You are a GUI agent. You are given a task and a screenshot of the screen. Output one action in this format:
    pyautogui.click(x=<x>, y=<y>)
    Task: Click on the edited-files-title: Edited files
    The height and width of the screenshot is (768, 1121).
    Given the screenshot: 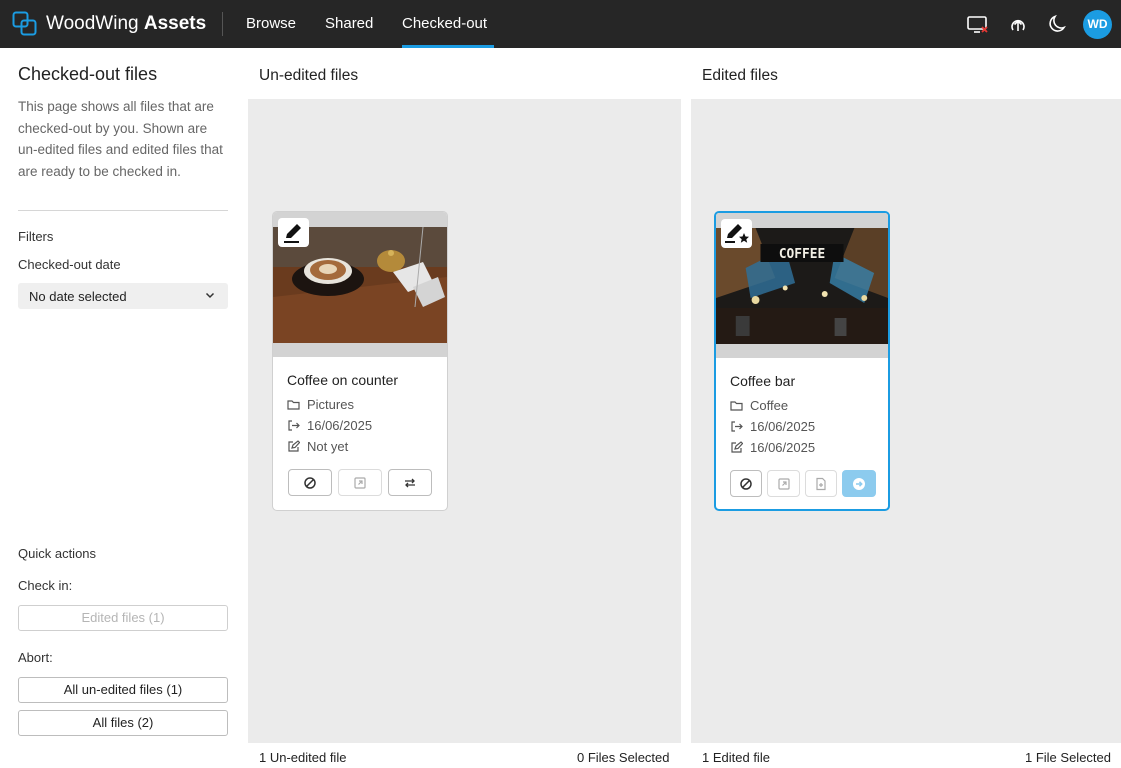 What is the action you would take?
    pyautogui.click(x=740, y=75)
    